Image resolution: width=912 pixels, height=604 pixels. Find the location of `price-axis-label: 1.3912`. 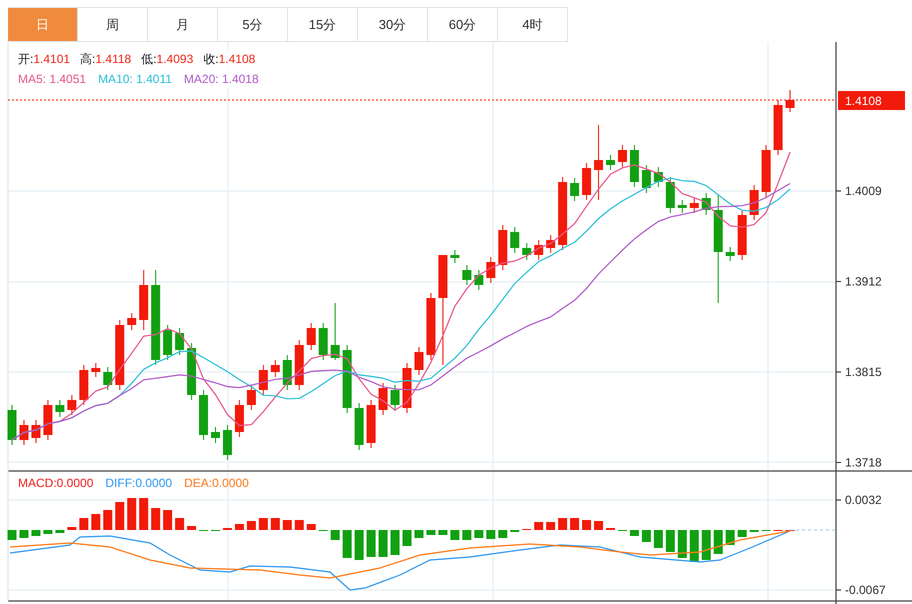

price-axis-label: 1.3912 is located at coordinates (863, 281).